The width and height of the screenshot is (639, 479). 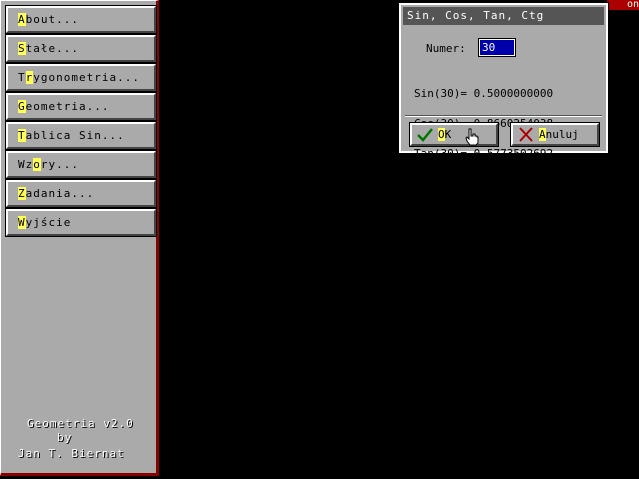 I want to click on menu-stale-hotkey: S, so click(x=22, y=48).